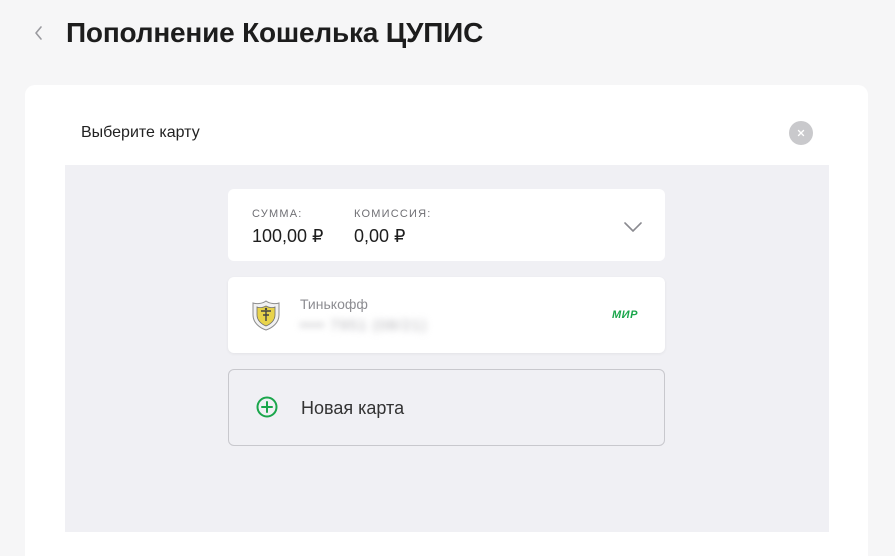 The image size is (895, 556). What do you see at coordinates (393, 214) in the screenshot?
I see `commission-label: КОМИССИЯ:` at bounding box center [393, 214].